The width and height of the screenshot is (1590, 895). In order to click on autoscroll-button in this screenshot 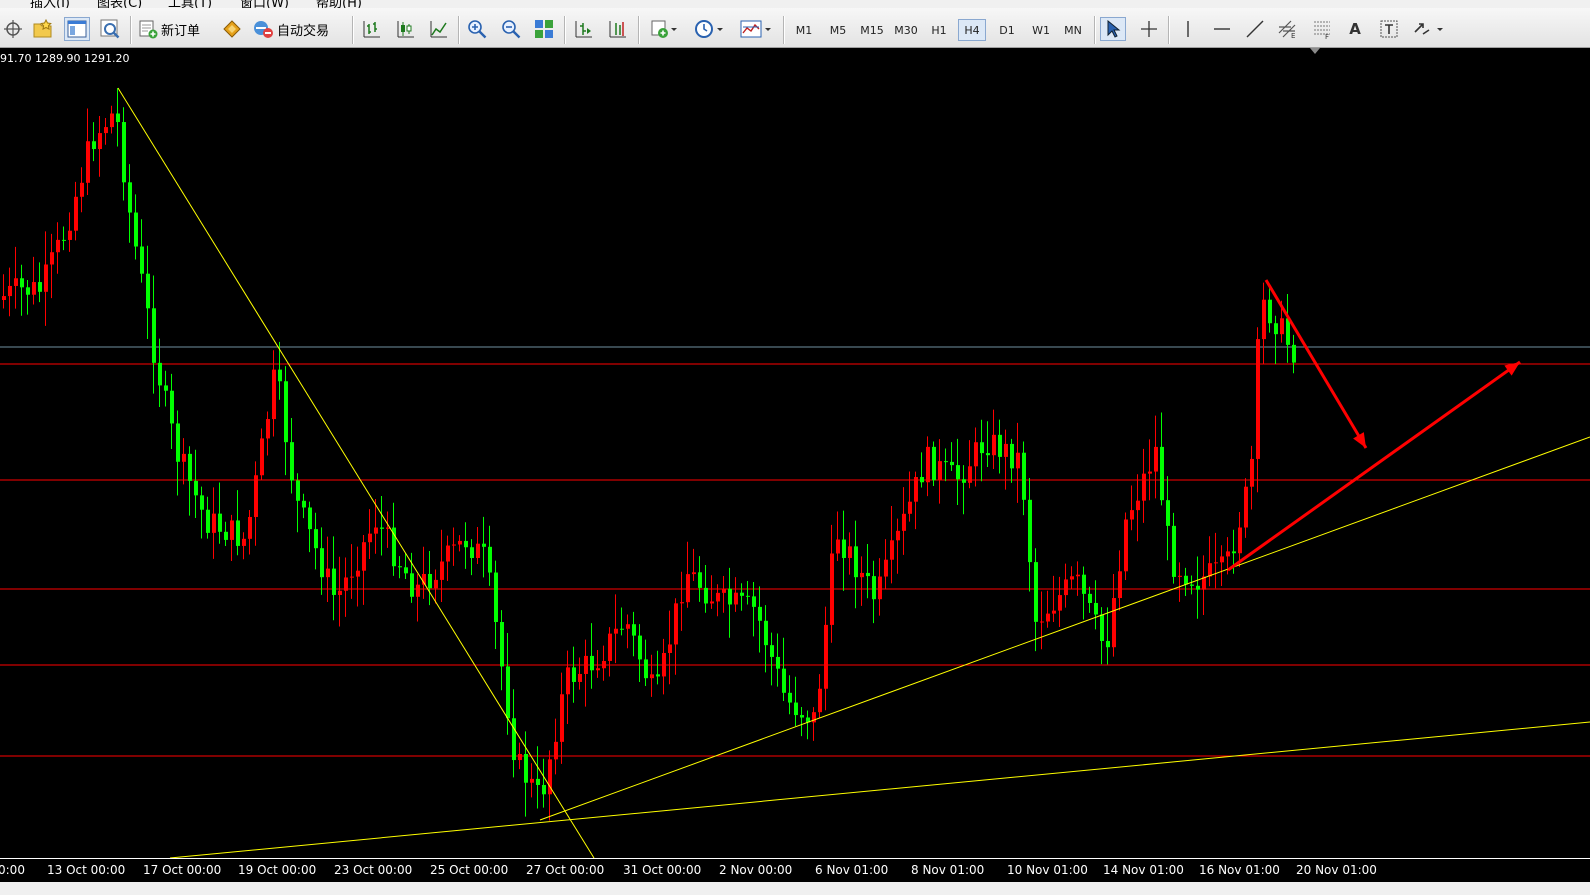, I will do `click(584, 29)`.